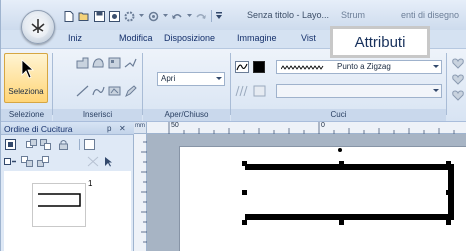 This screenshot has width=474, height=251. Describe the element at coordinates (448, 163) in the screenshot. I see `resize-handle-tr` at that location.